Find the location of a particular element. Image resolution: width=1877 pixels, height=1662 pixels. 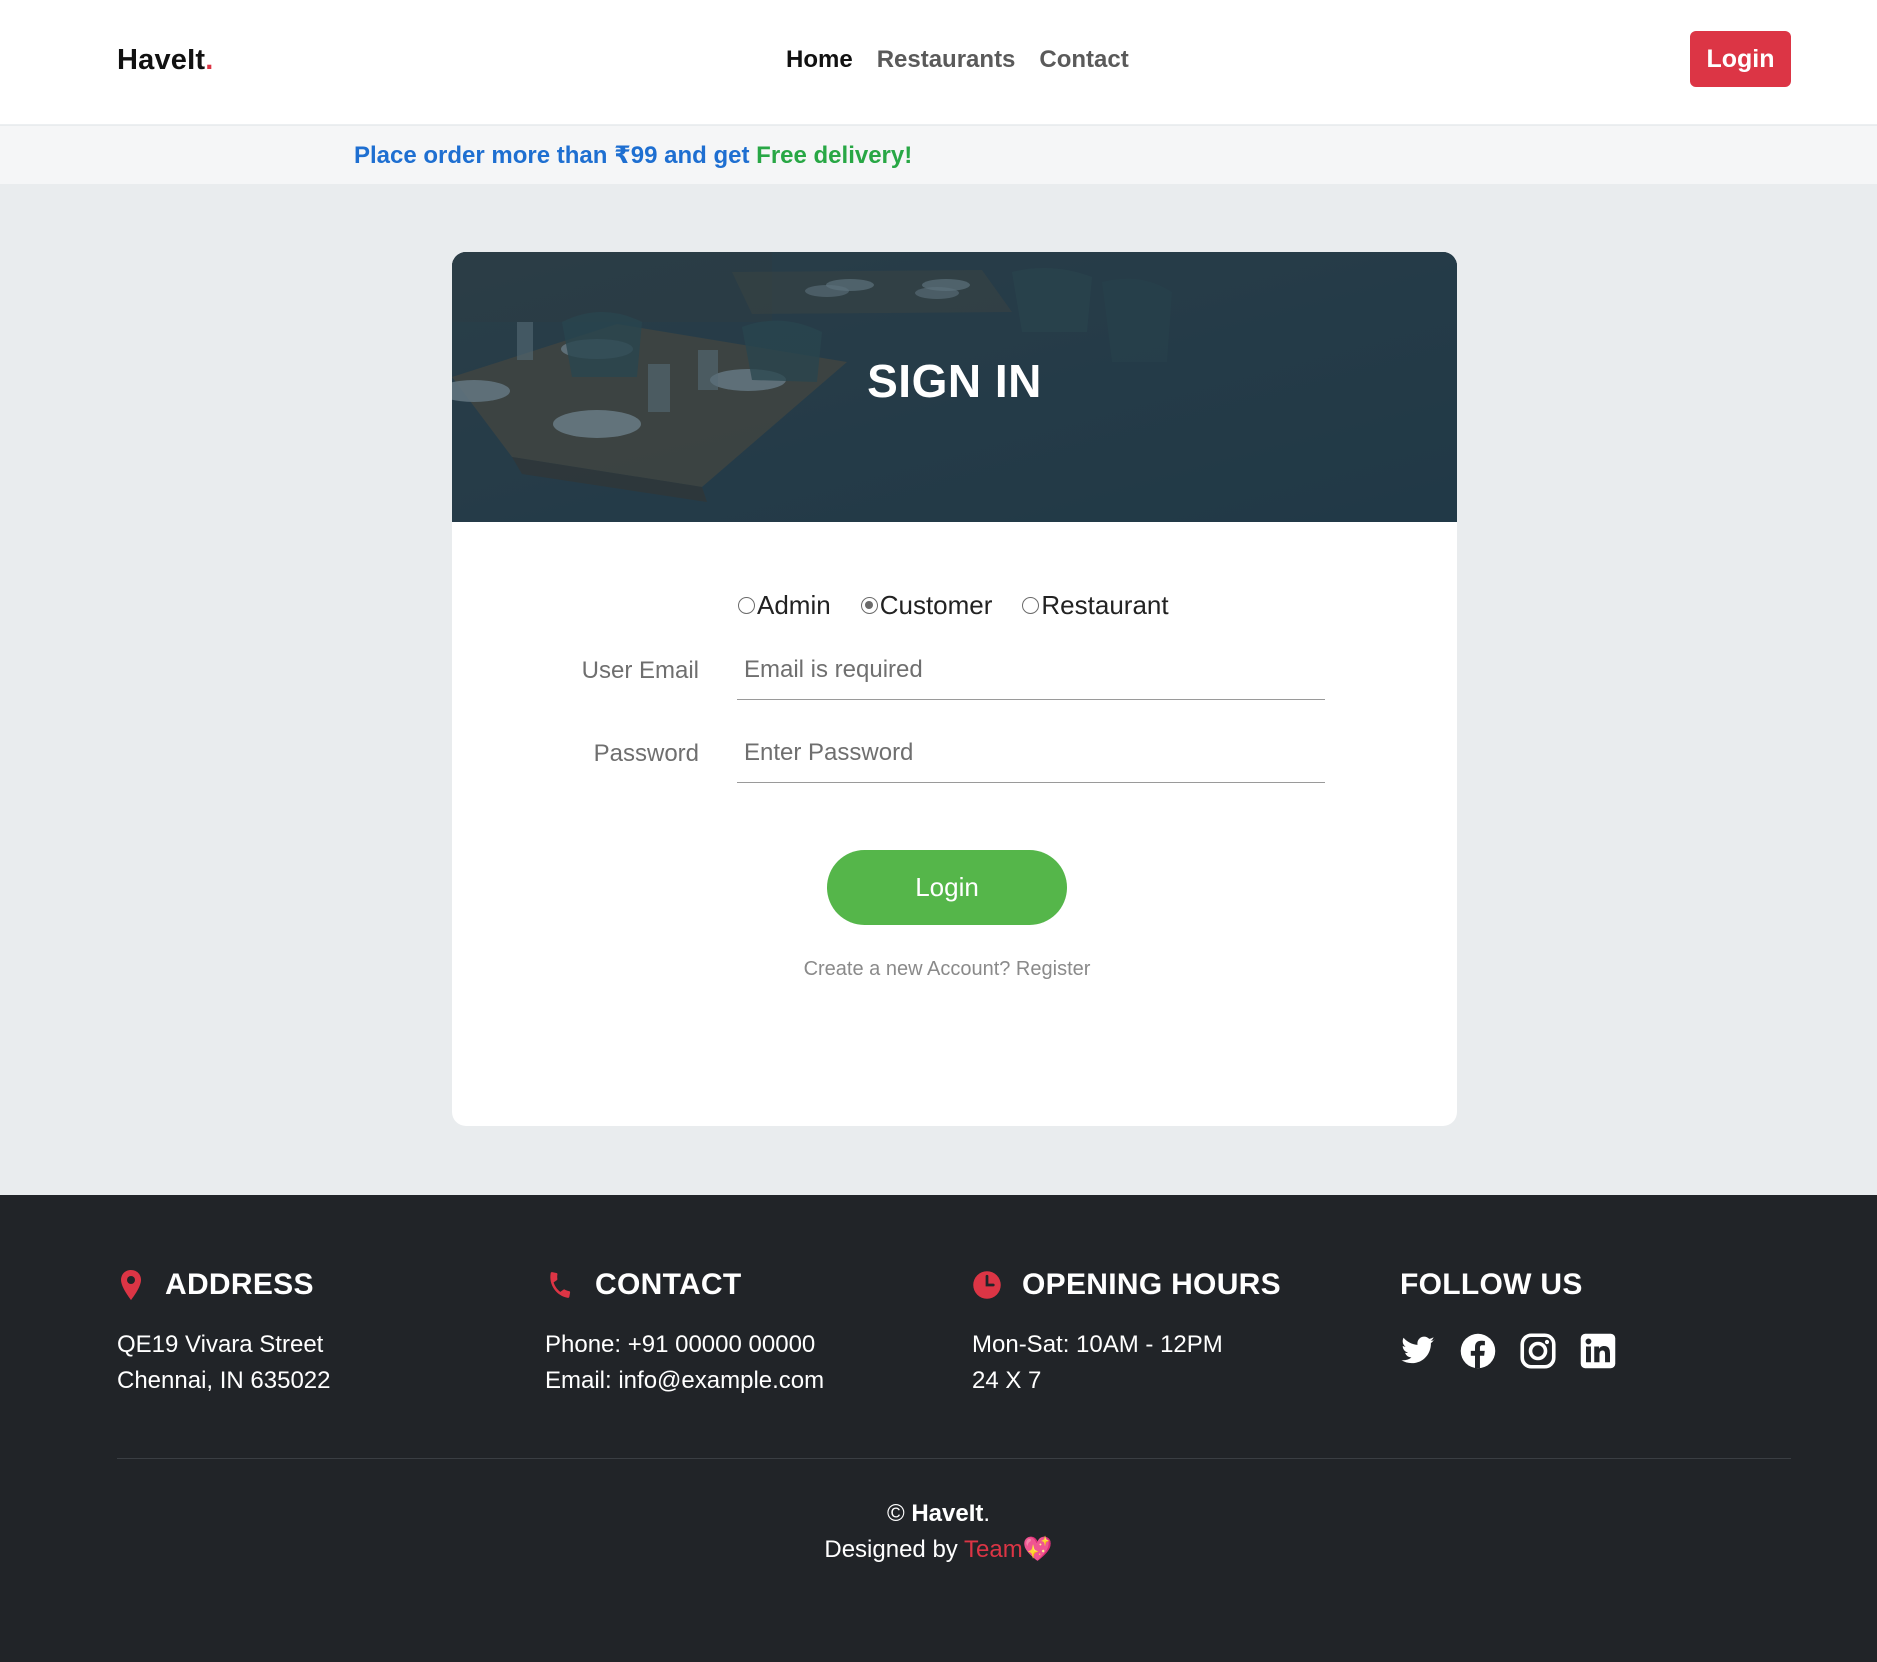

heart-emoji: 💖 is located at coordinates (1037, 1549).